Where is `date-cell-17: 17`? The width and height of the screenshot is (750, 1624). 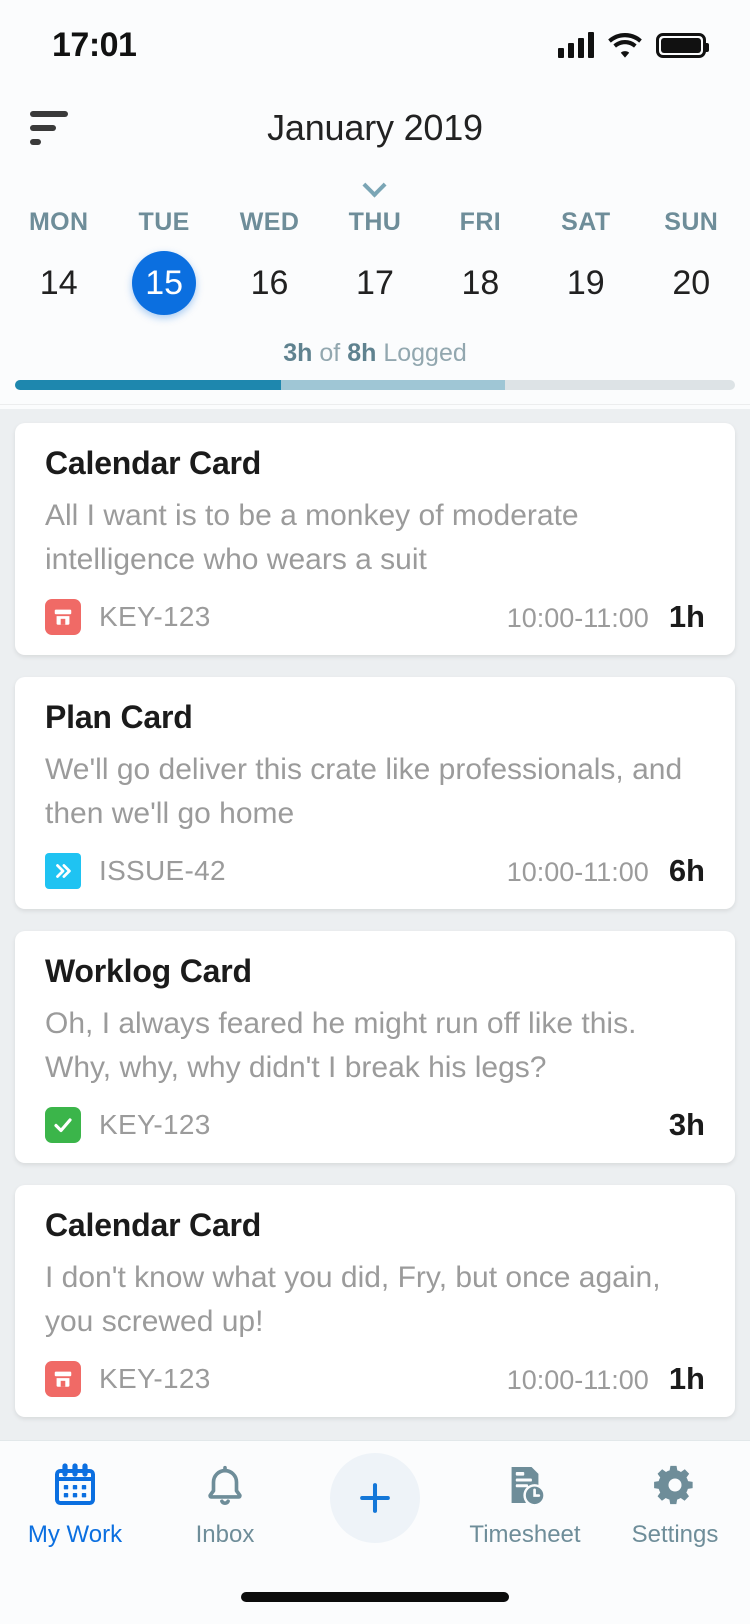
date-cell-17: 17 is located at coordinates (374, 287).